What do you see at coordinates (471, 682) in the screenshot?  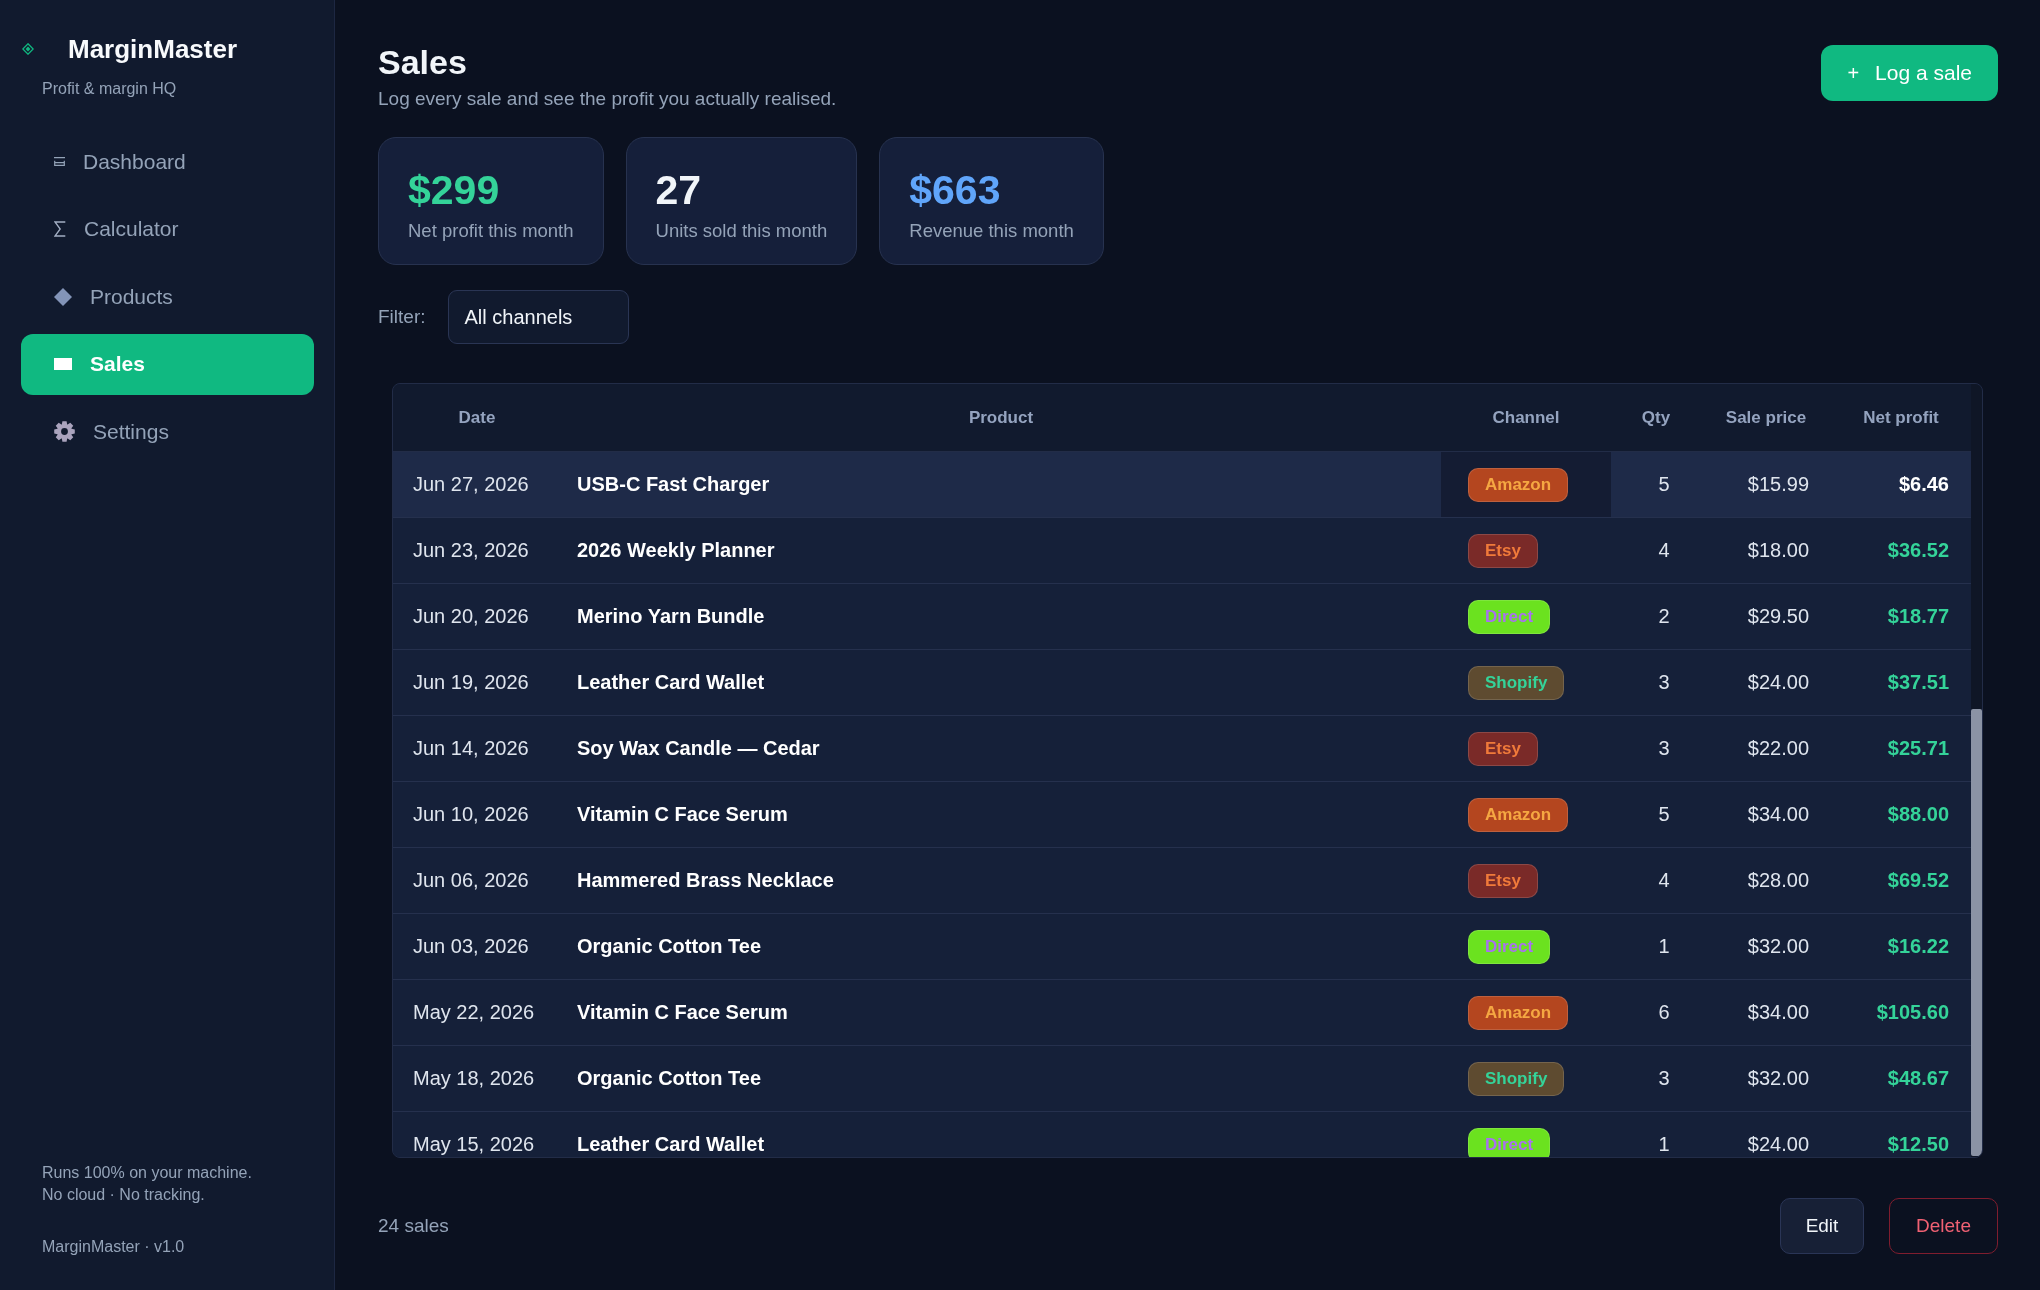 I see `date-cell-text: Jun 19, 2026` at bounding box center [471, 682].